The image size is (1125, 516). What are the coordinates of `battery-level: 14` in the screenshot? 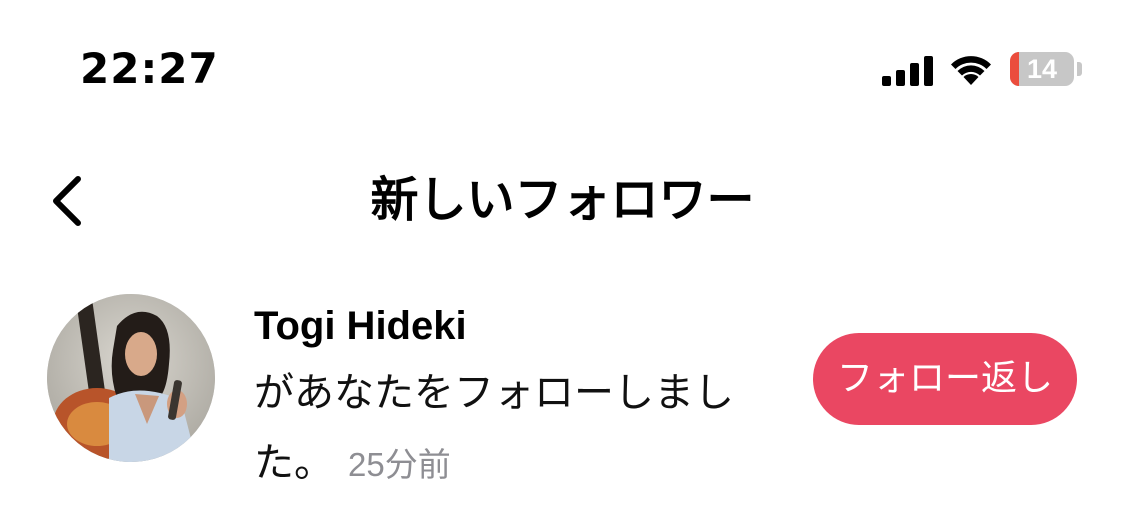 It's located at (1042, 69).